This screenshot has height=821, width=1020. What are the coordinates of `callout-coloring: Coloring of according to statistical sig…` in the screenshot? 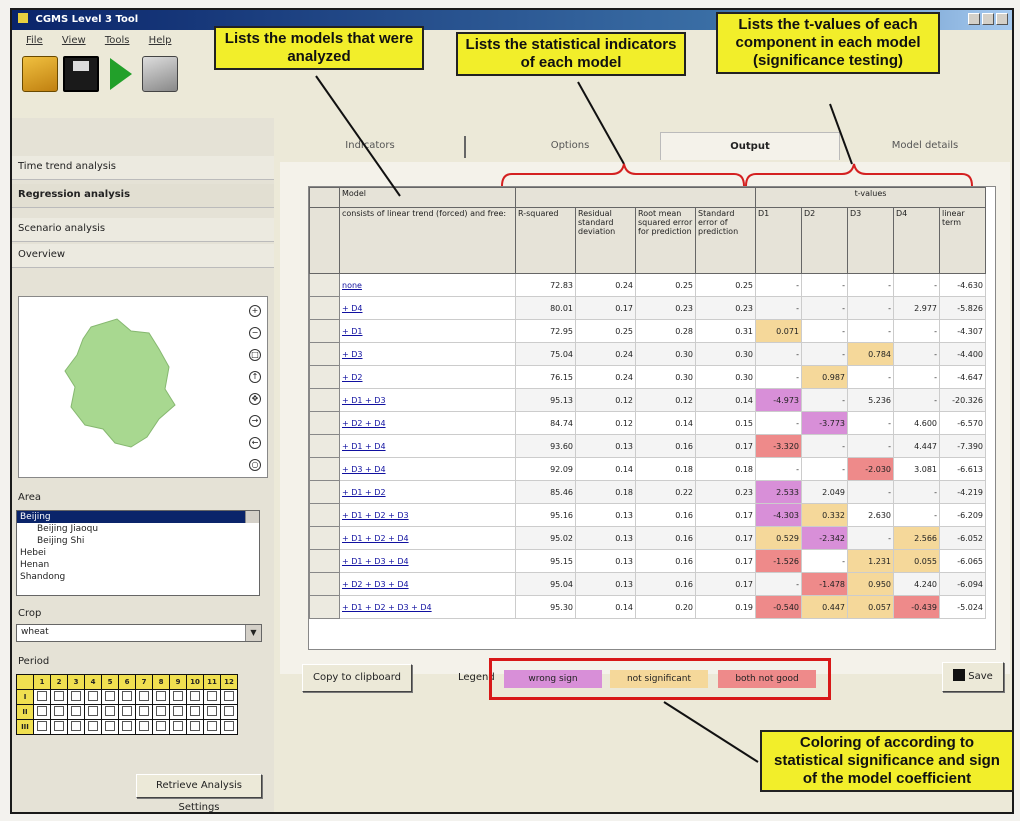 It's located at (887, 761).